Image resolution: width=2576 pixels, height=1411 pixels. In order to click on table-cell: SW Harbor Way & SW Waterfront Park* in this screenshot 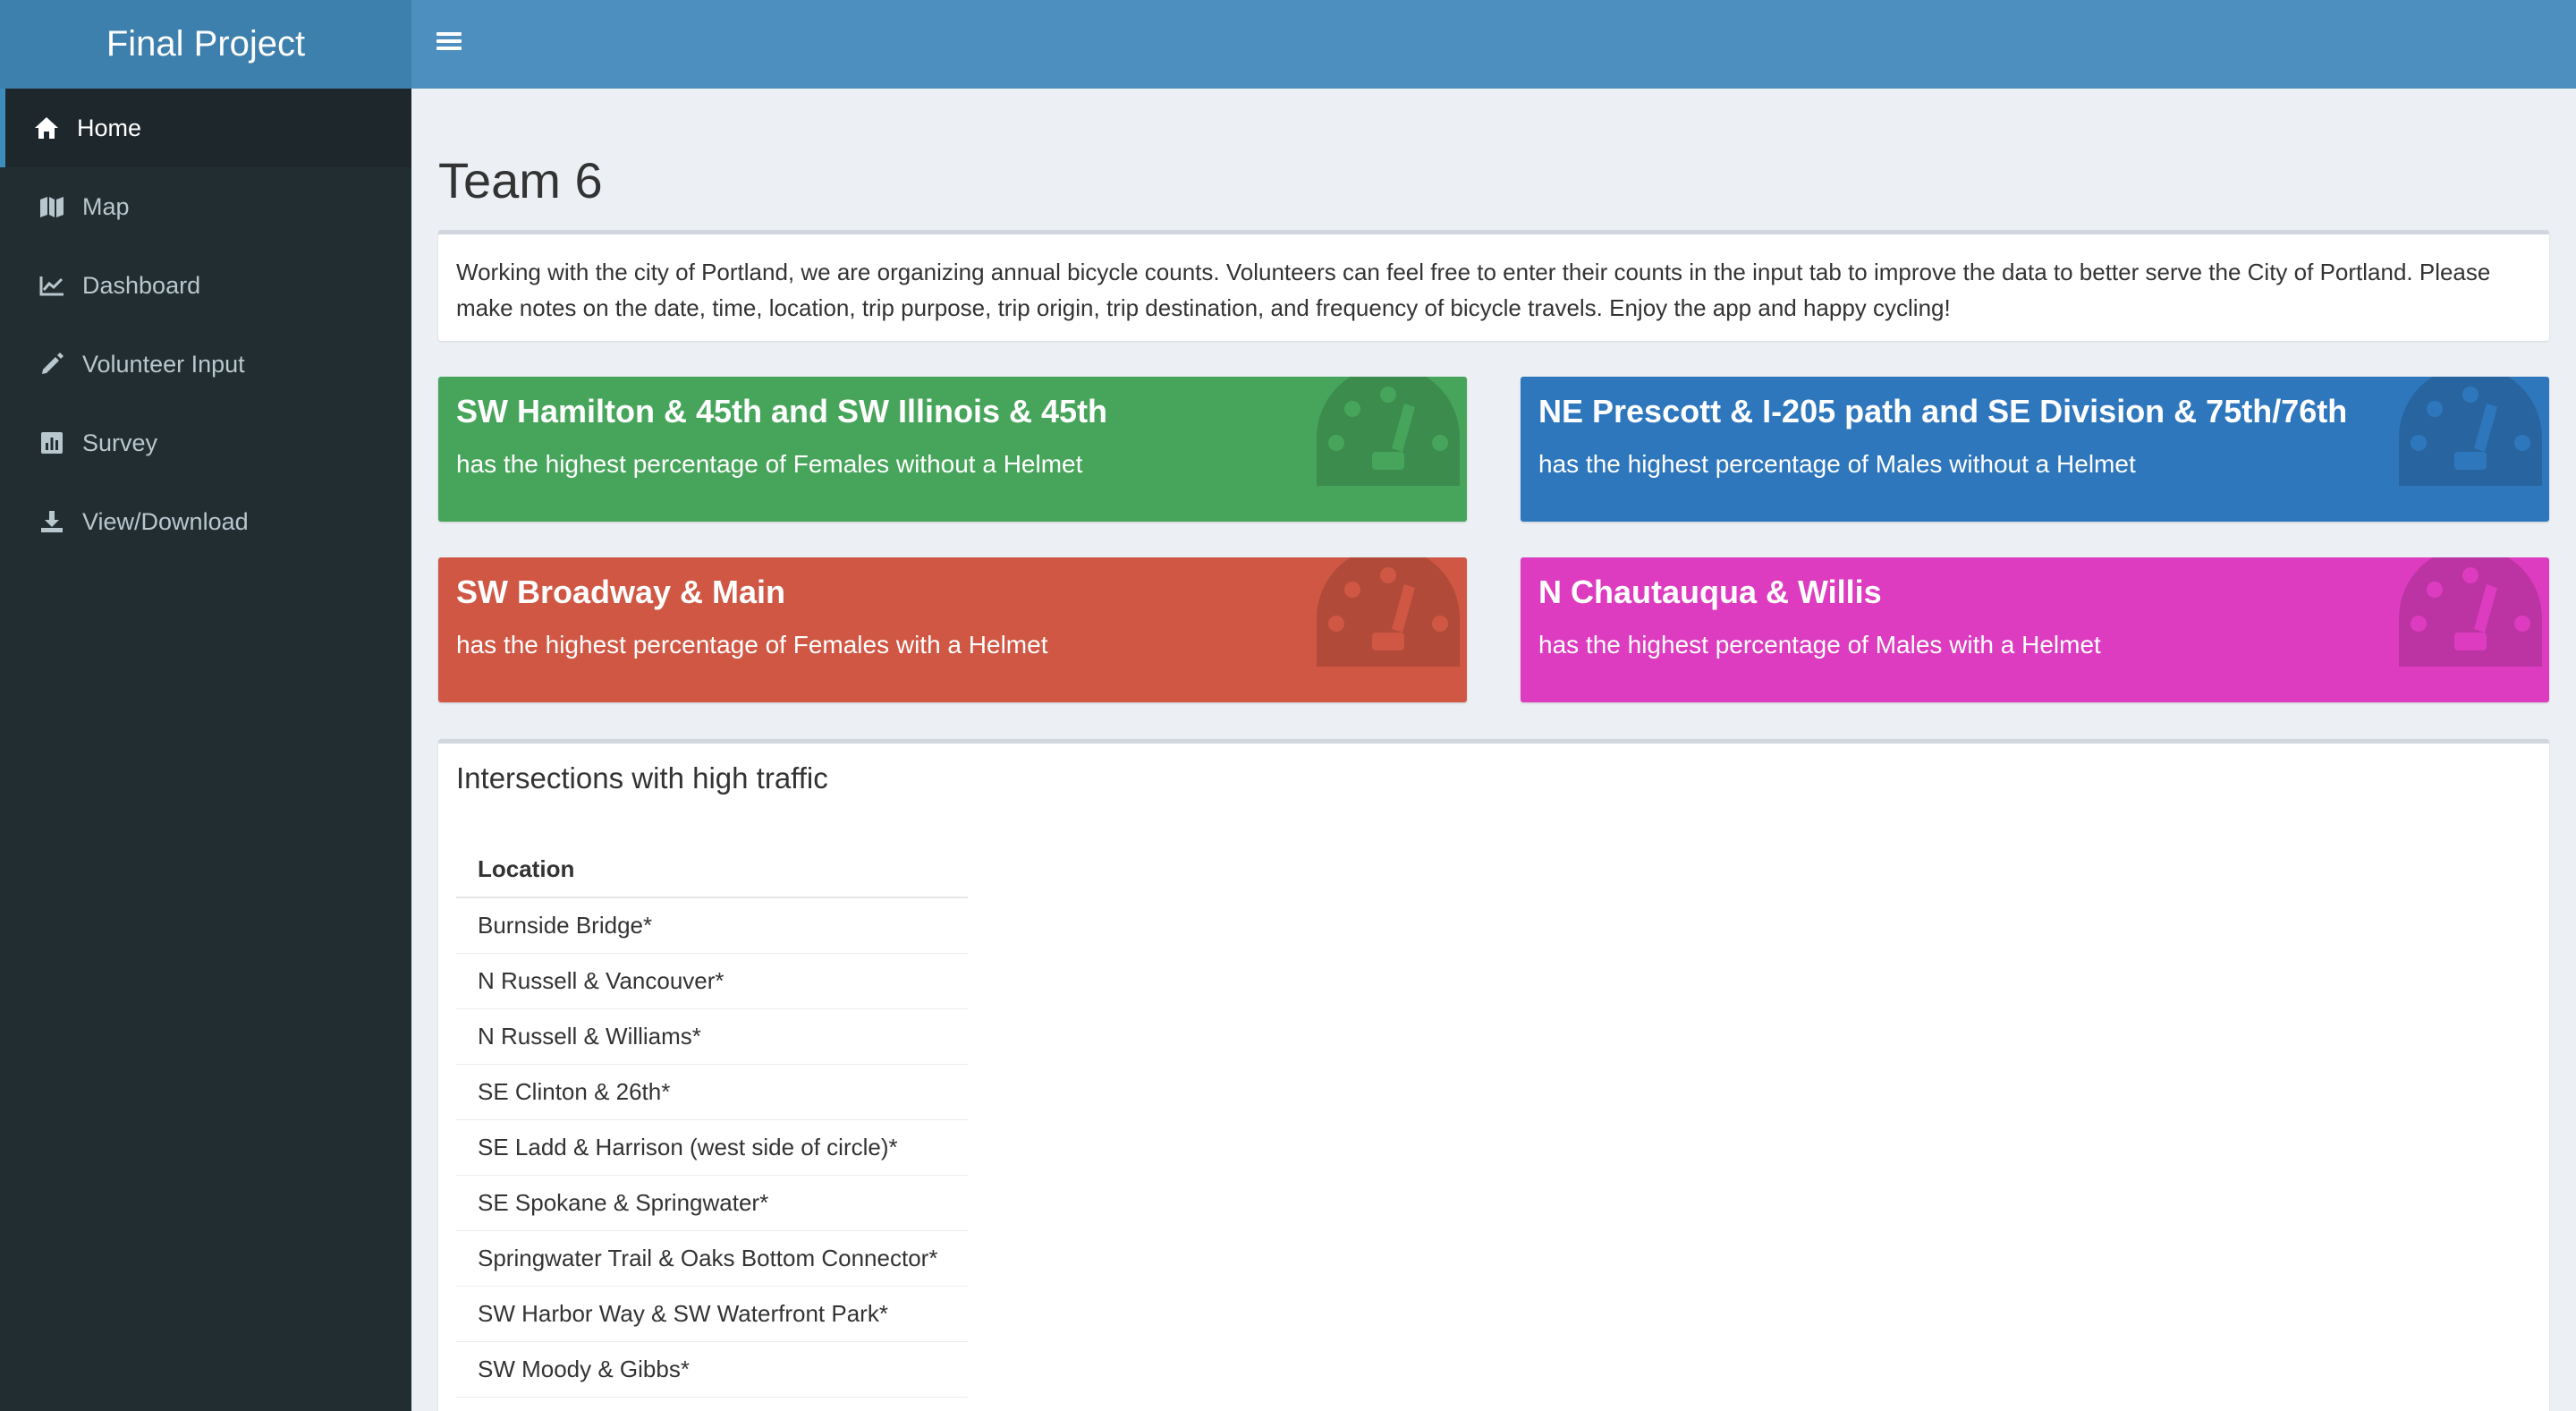, I will do `click(712, 1314)`.